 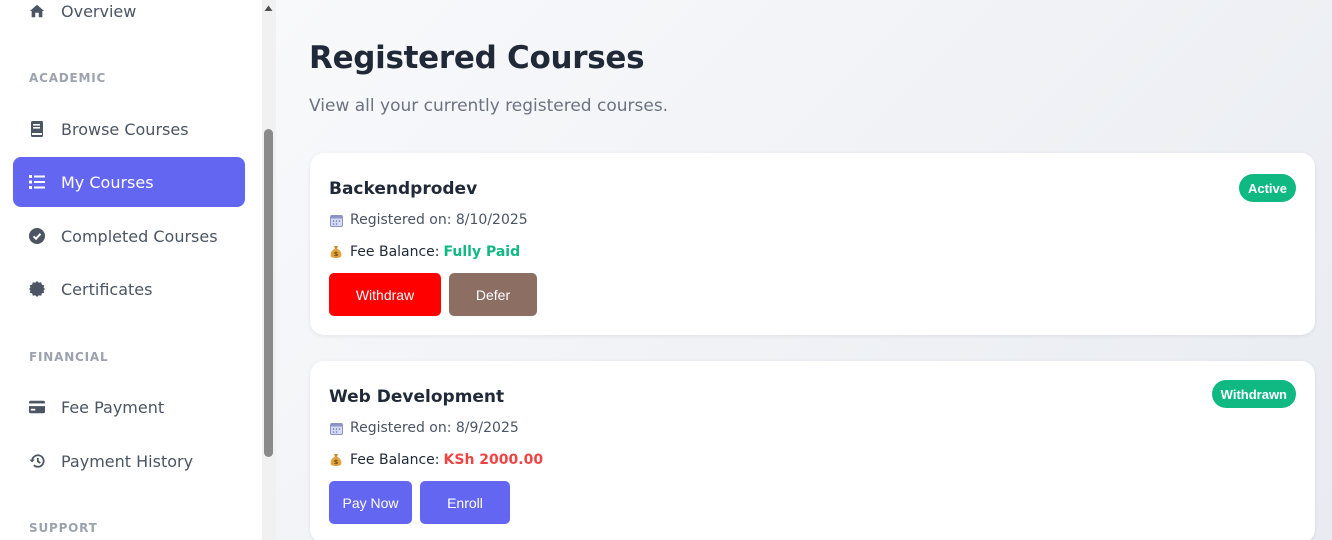 I want to click on credit-card-icon, so click(x=37, y=407).